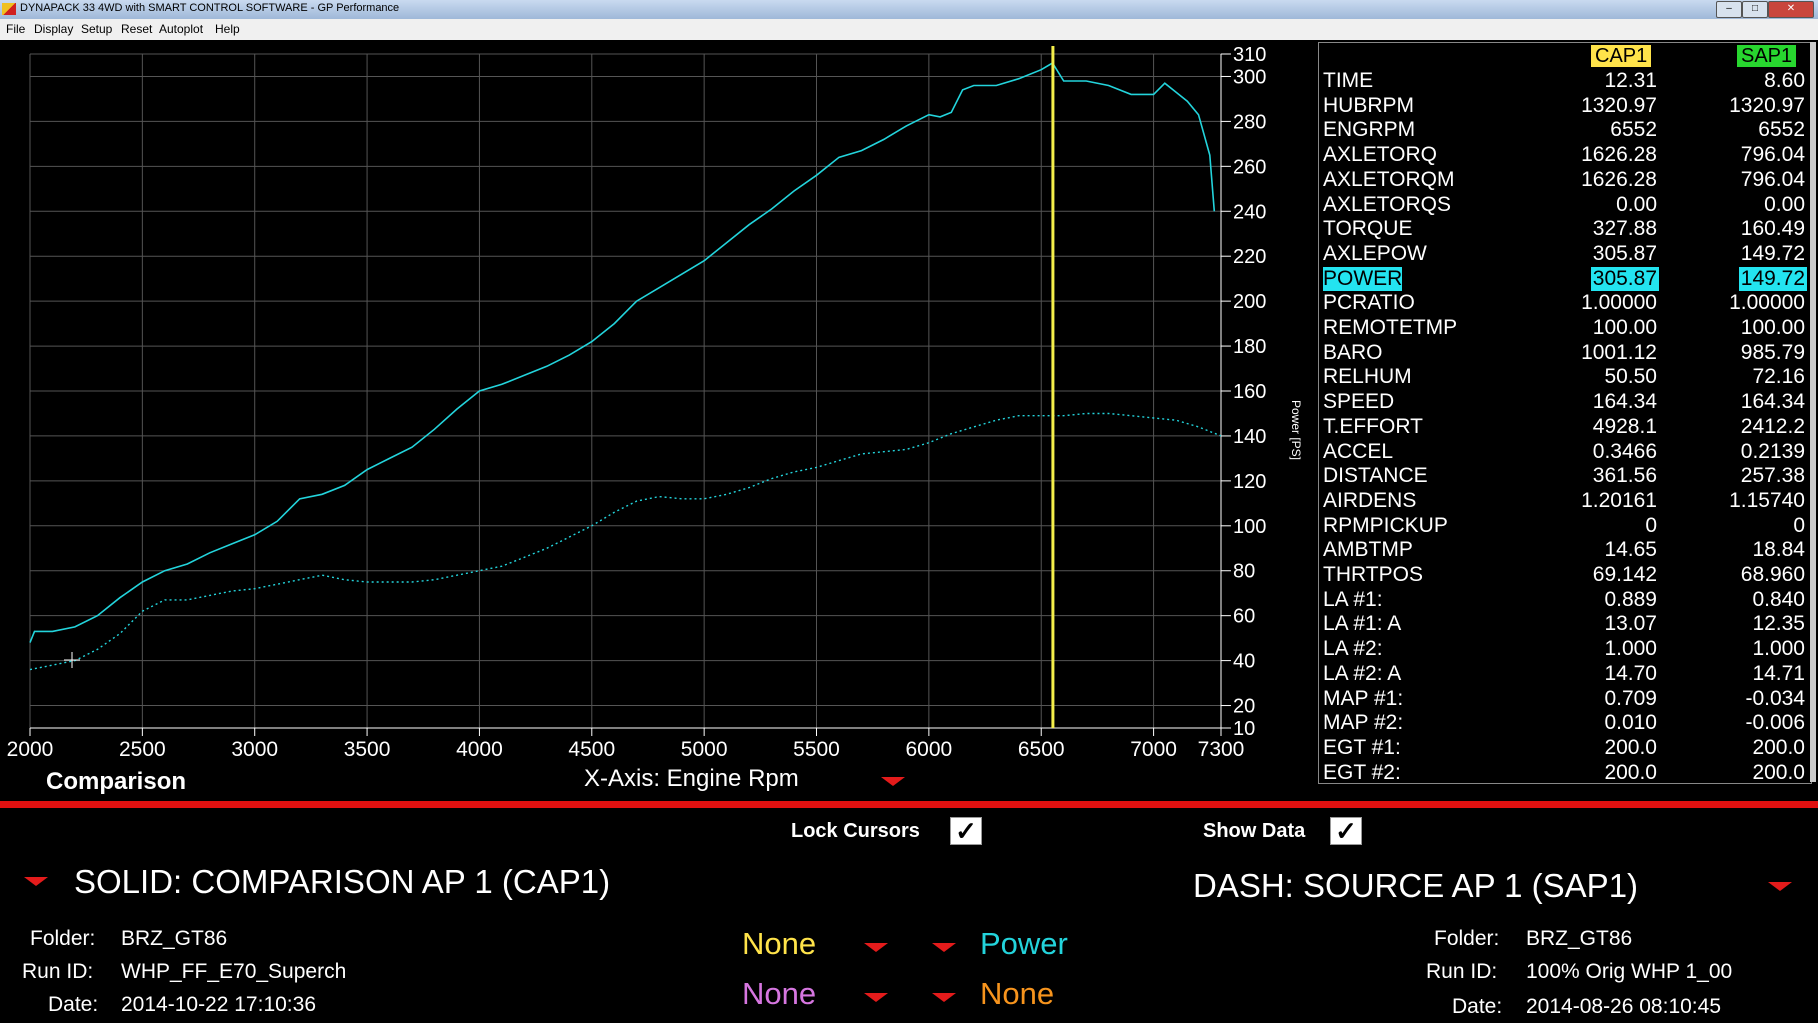 This screenshot has width=1818, height=1023. Describe the element at coordinates (1389, 179) in the screenshot. I see `channel-name: AXLETORQM` at that location.